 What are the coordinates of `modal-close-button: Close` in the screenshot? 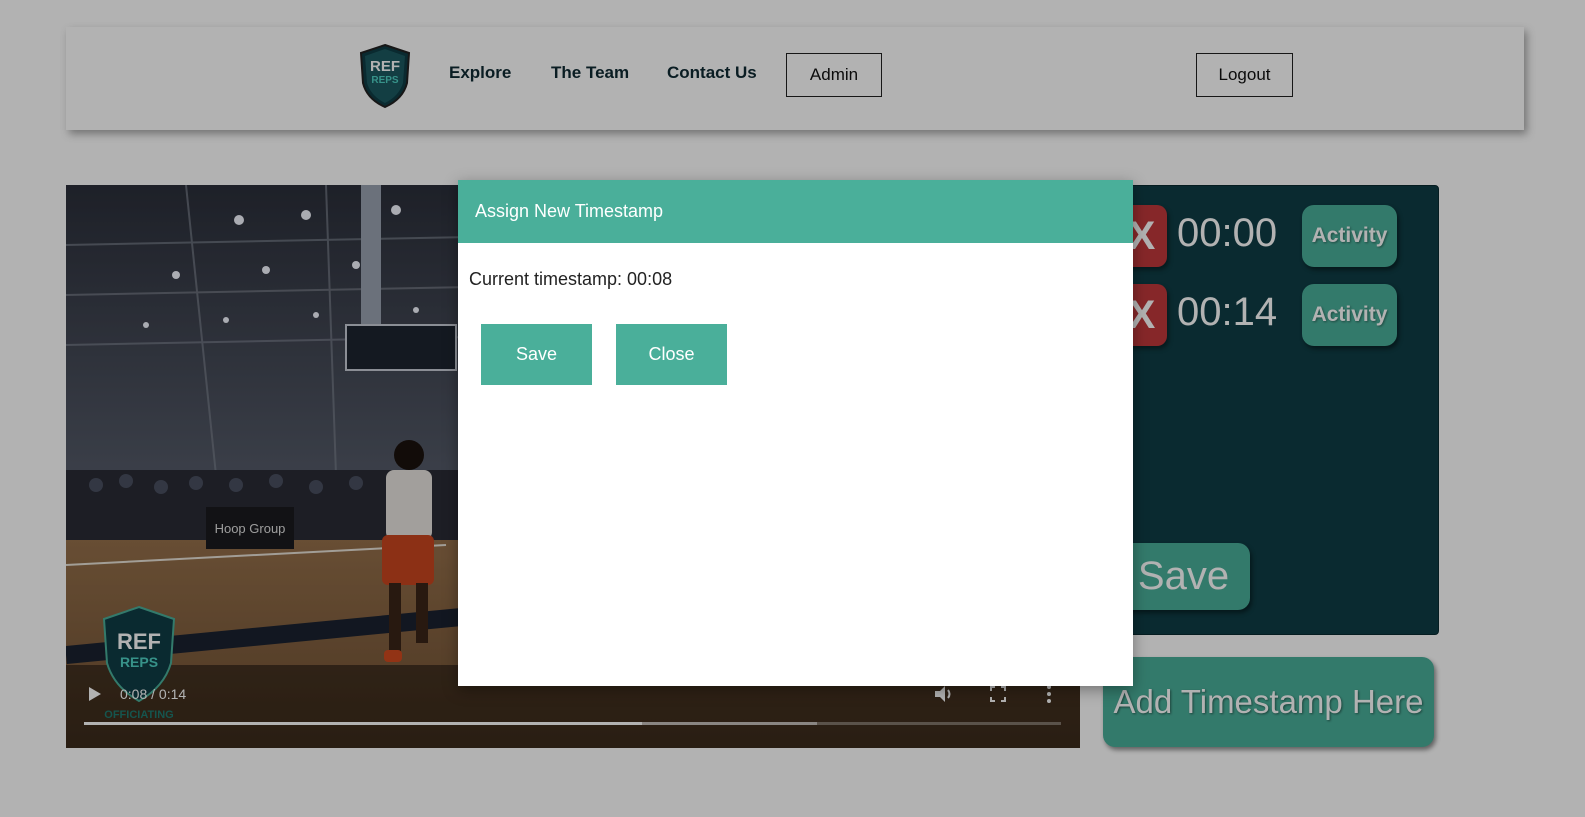 It's located at (671, 354).